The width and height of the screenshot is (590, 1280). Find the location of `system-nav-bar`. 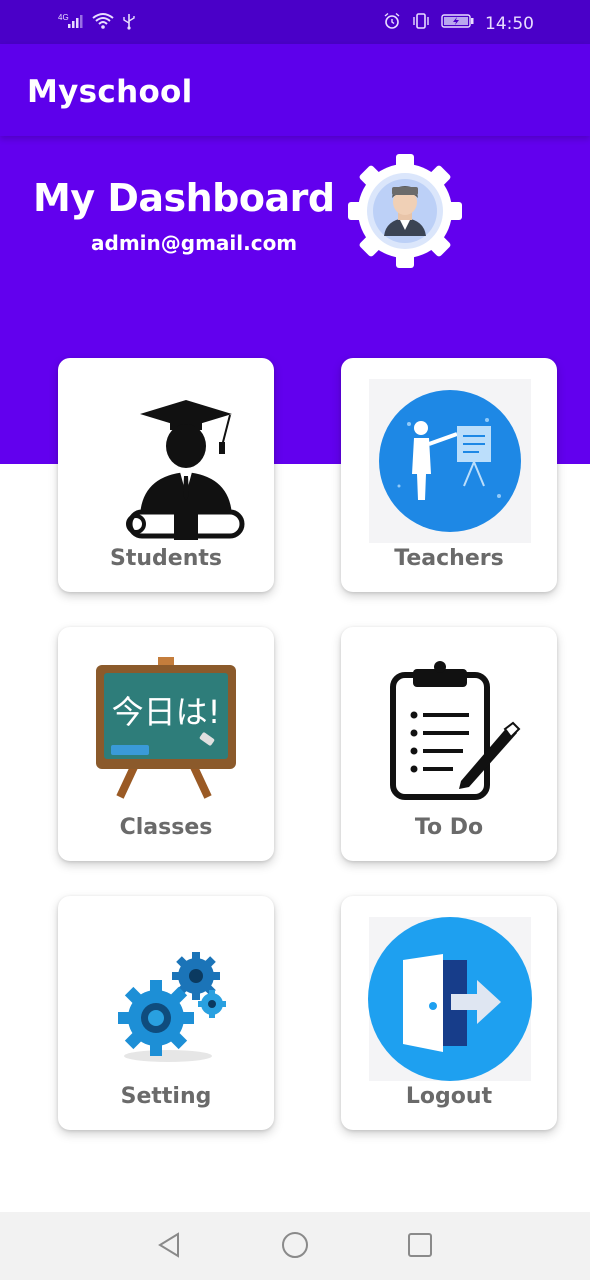

system-nav-bar is located at coordinates (295, 1246).